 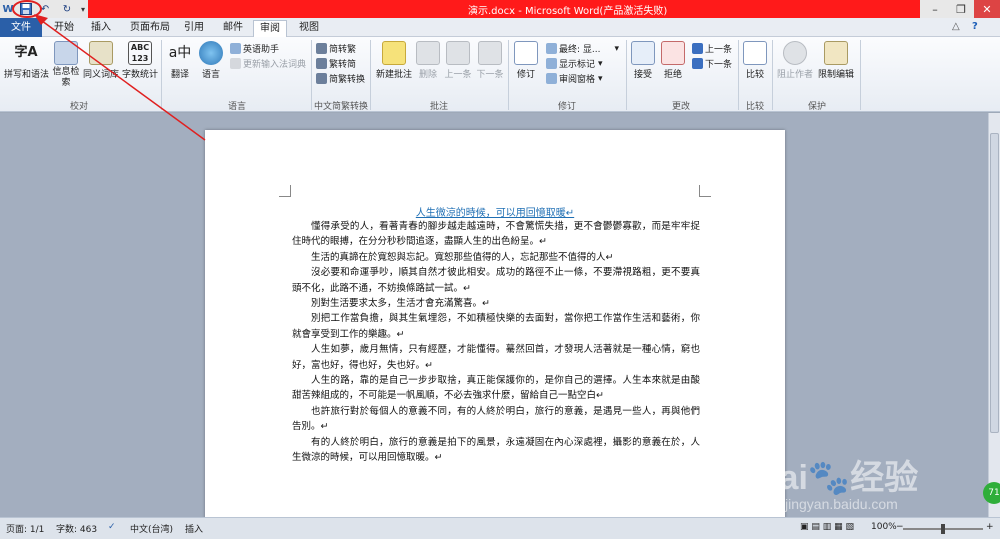 What do you see at coordinates (961, 9) in the screenshot?
I see `restore-button: ❐` at bounding box center [961, 9].